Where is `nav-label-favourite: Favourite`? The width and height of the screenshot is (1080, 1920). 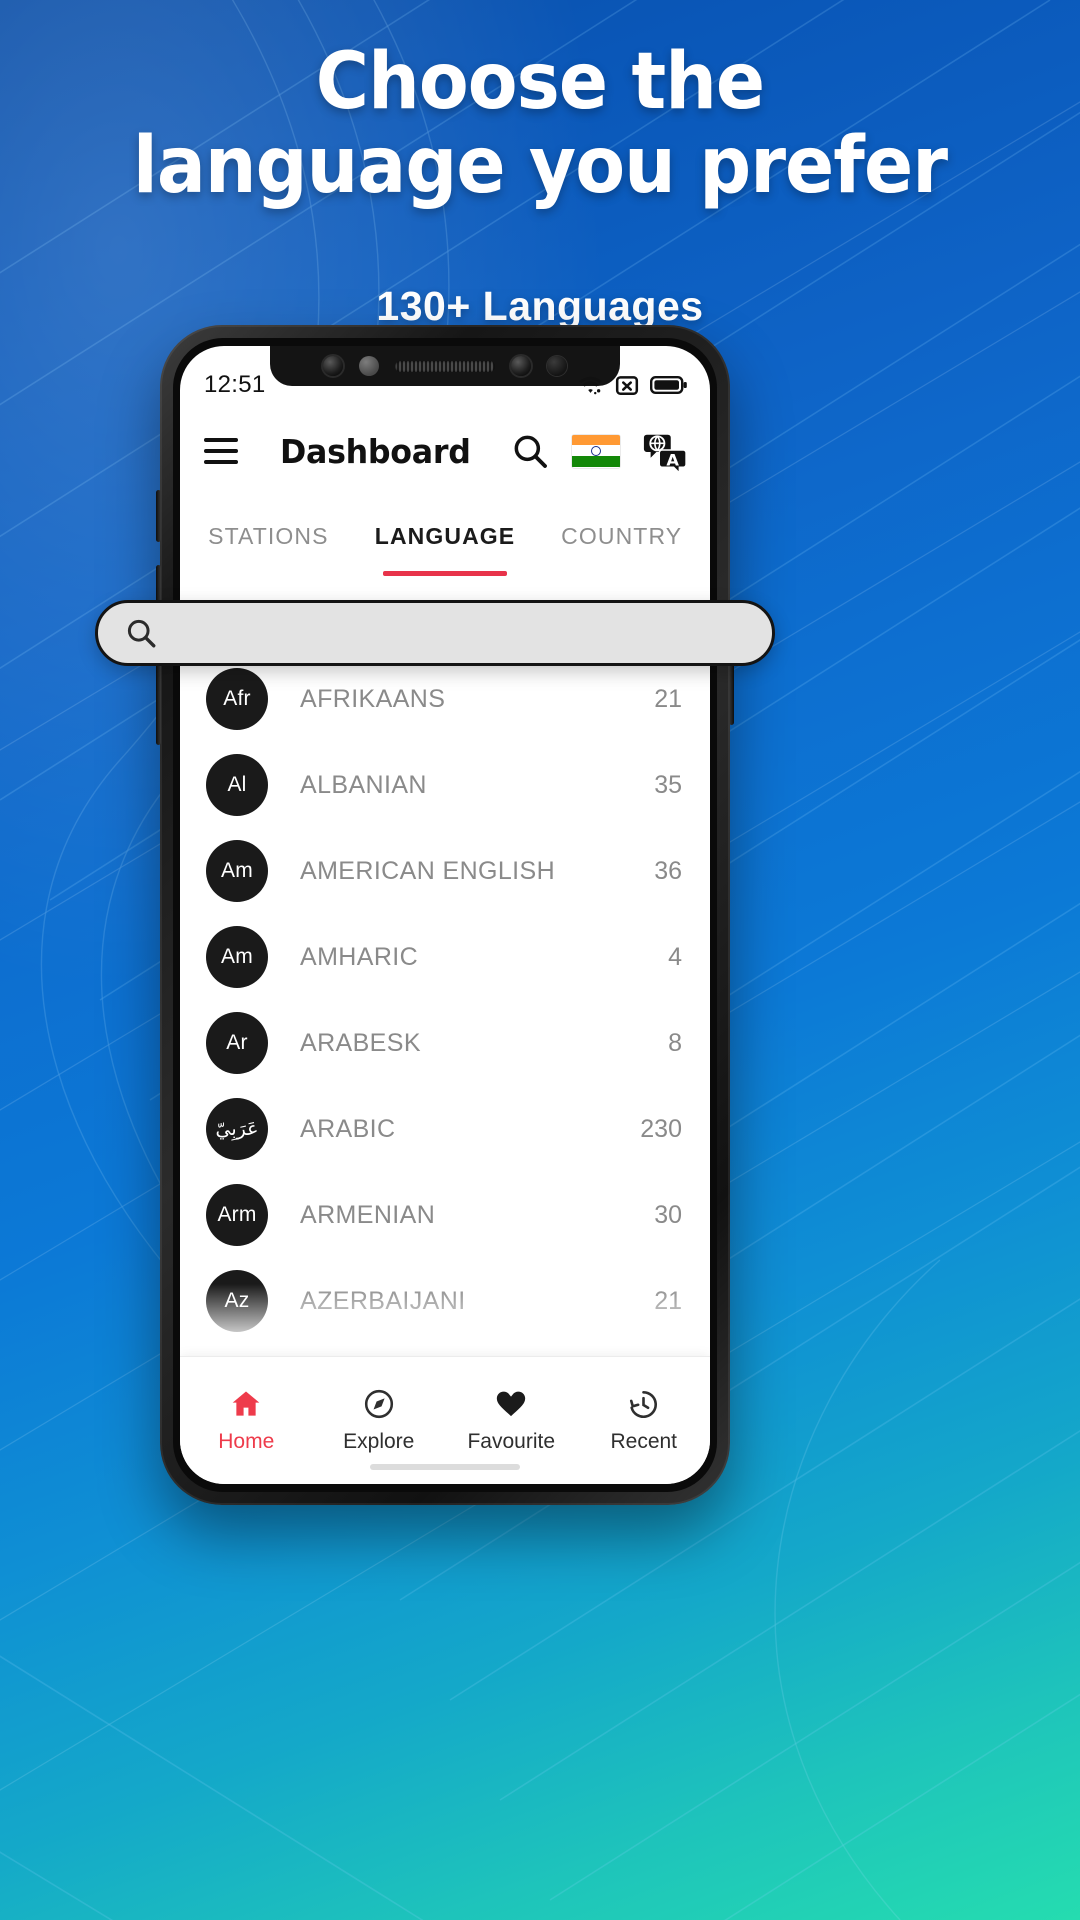 nav-label-favourite: Favourite is located at coordinates (511, 1441).